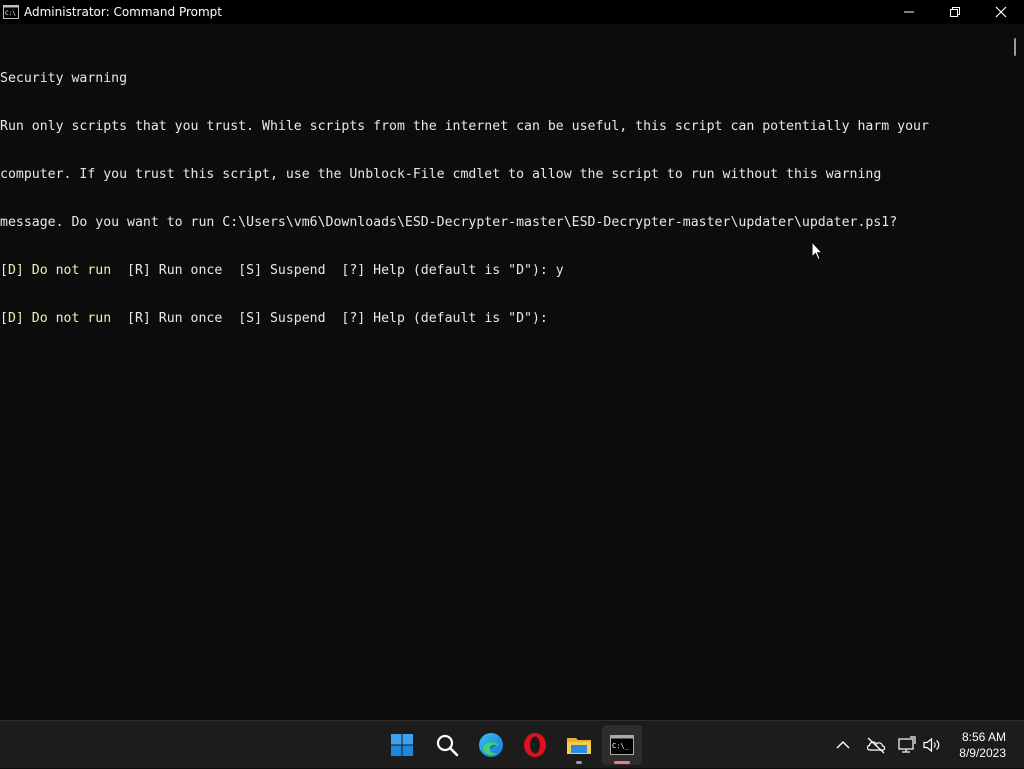  I want to click on minimize-icon, so click(909, 12).